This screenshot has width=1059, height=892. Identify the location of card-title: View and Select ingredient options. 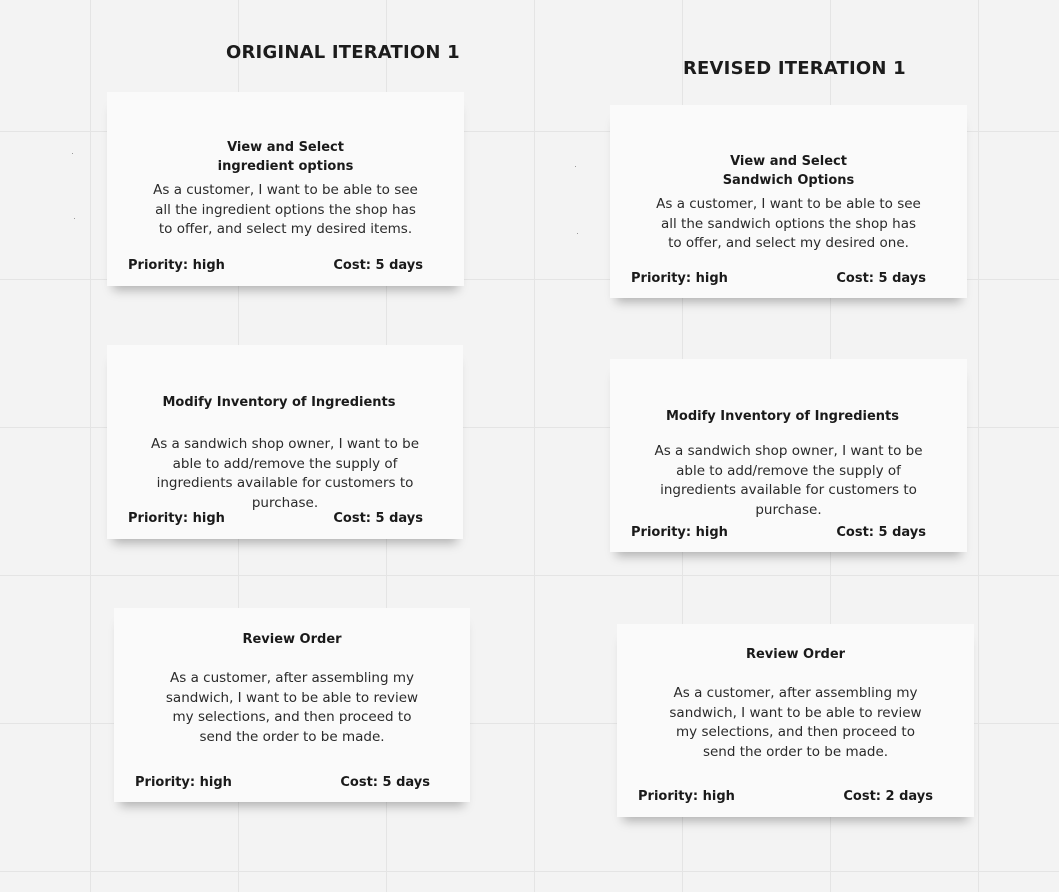
(285, 157).